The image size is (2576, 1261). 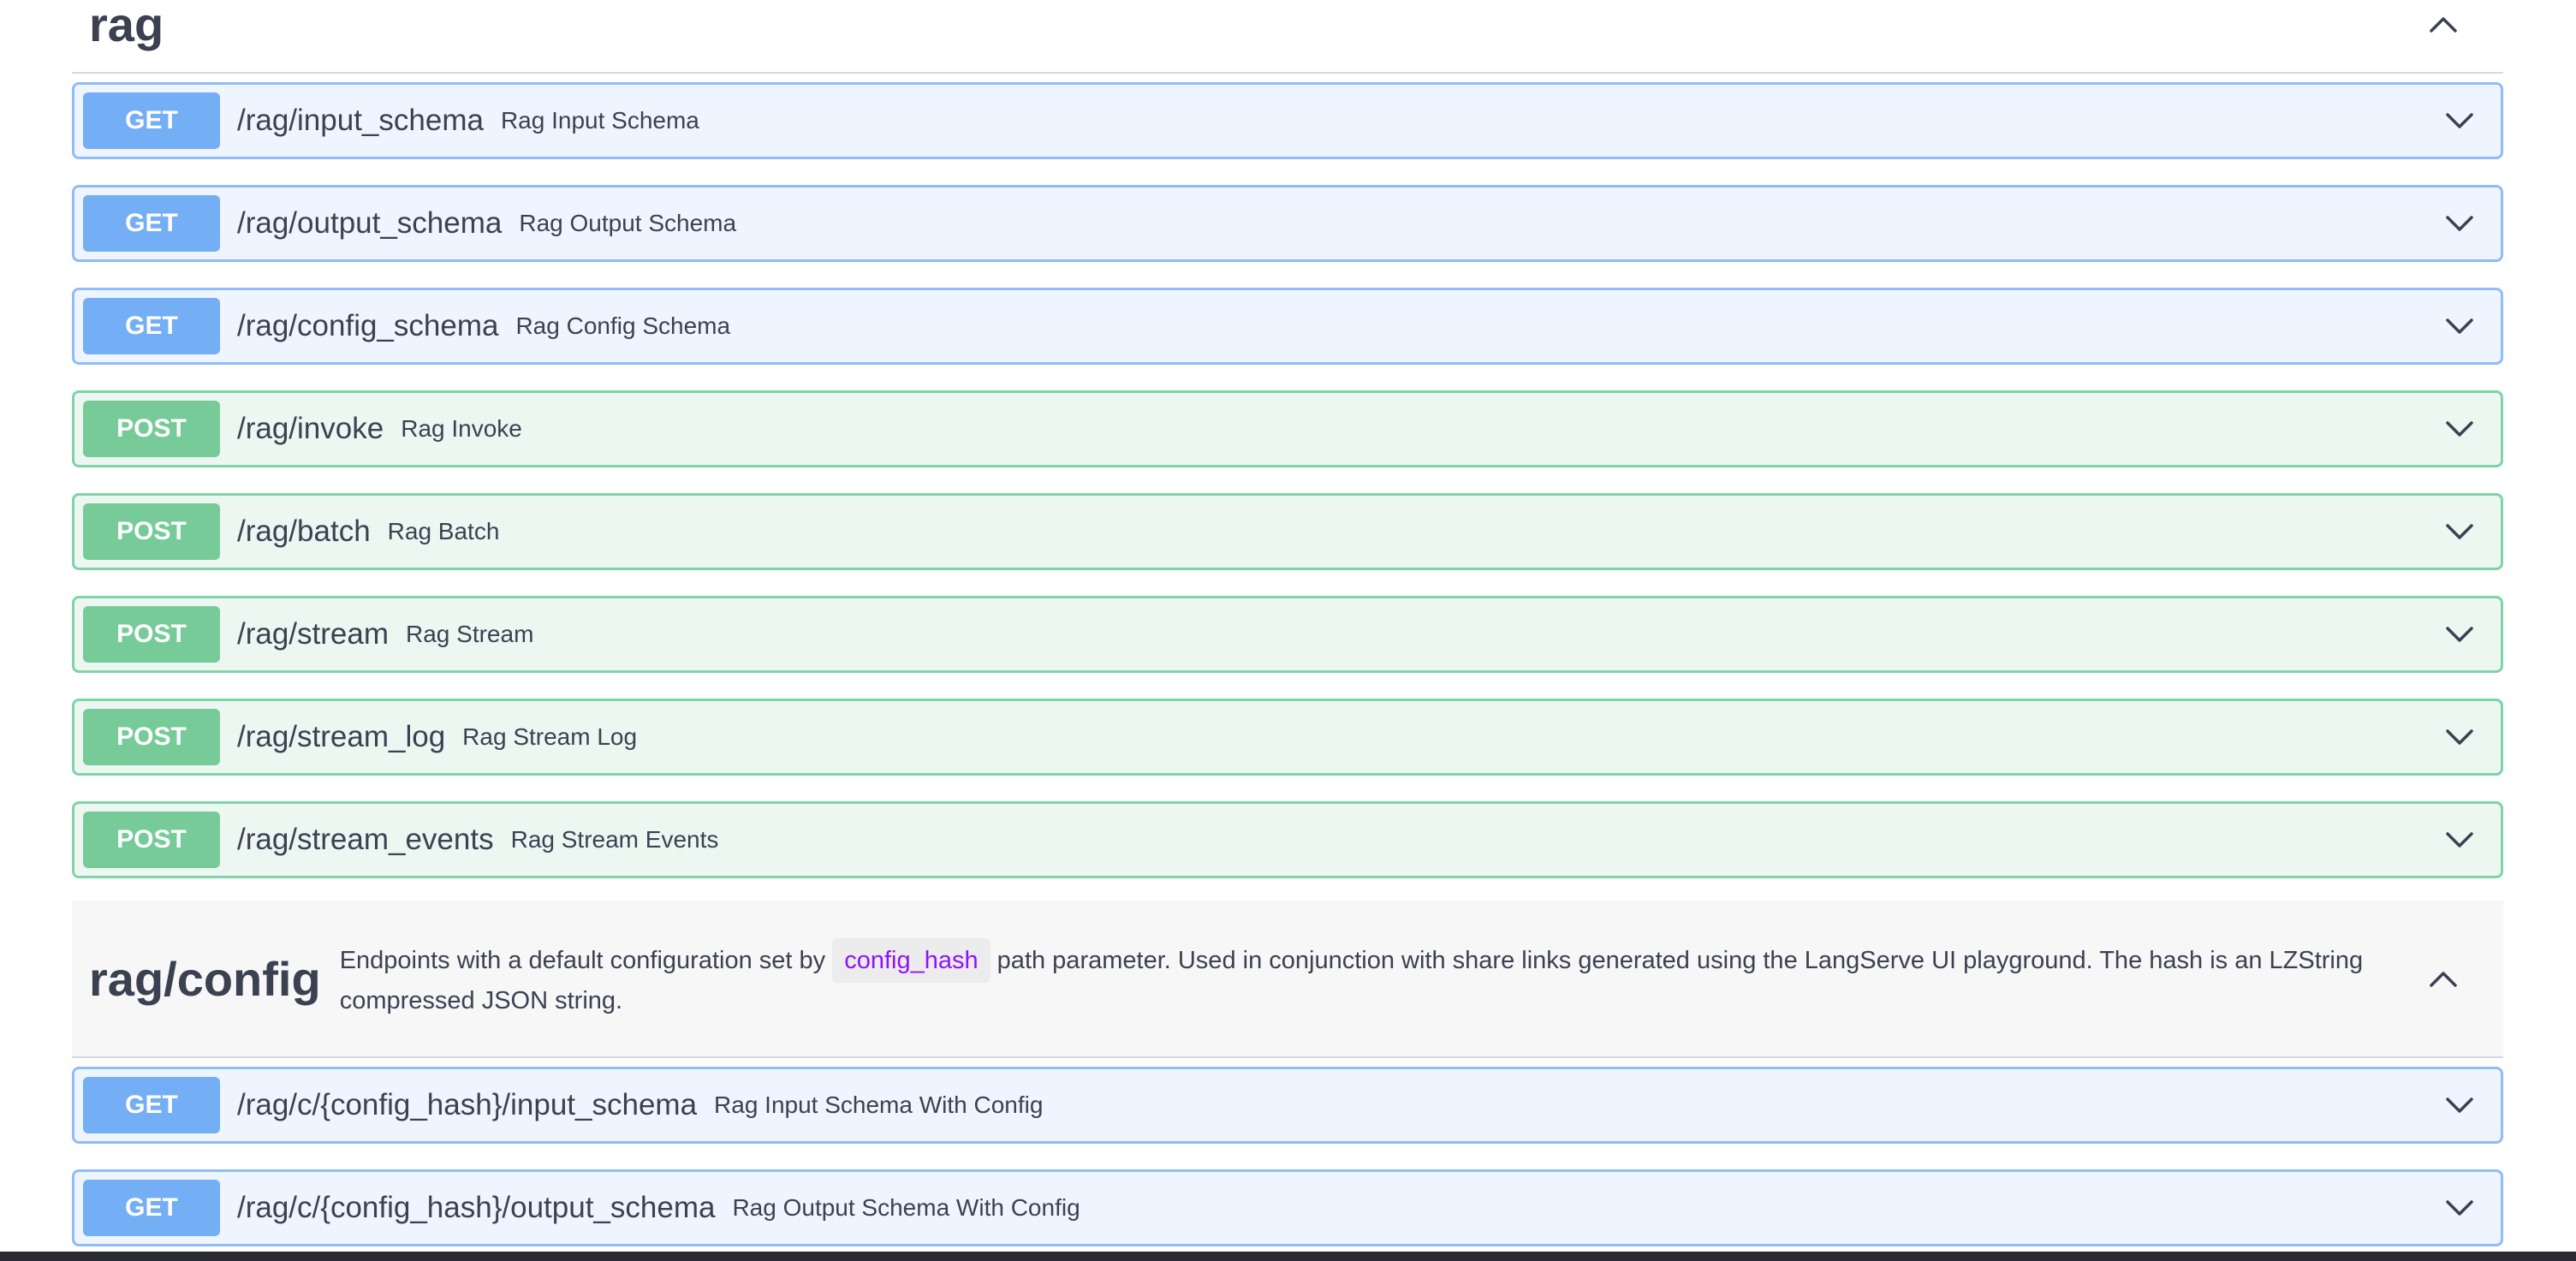 What do you see at coordinates (1287, 634) in the screenshot?
I see `operation-row: POST /rag/stream Rag Stream` at bounding box center [1287, 634].